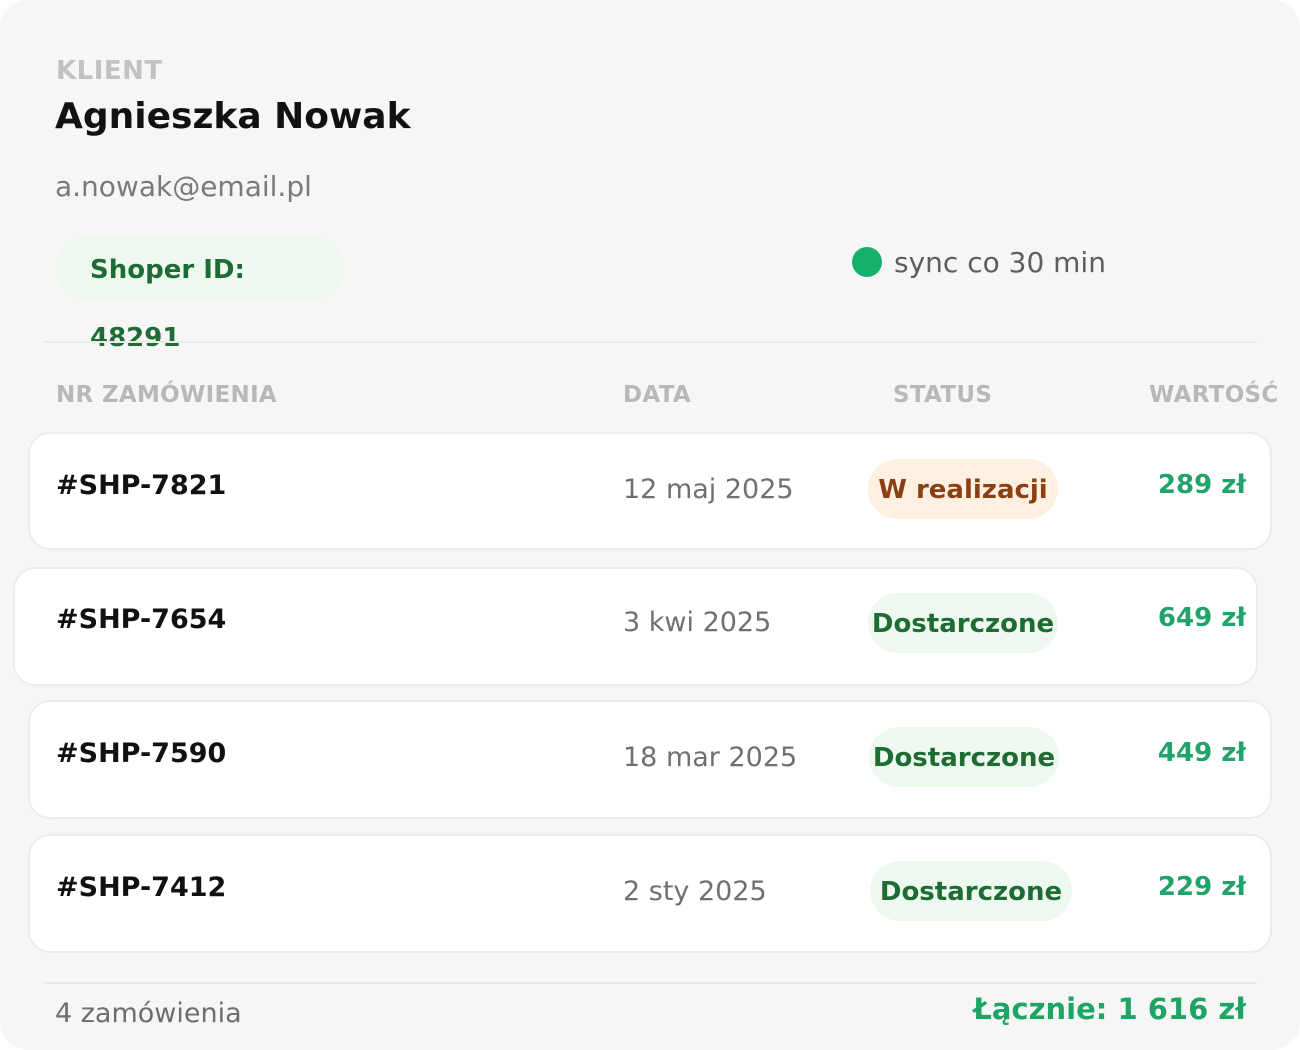 Image resolution: width=1300 pixels, height=1050 pixels. Describe the element at coordinates (943, 395) in the screenshot. I see `column-header-status: STATUS` at that location.